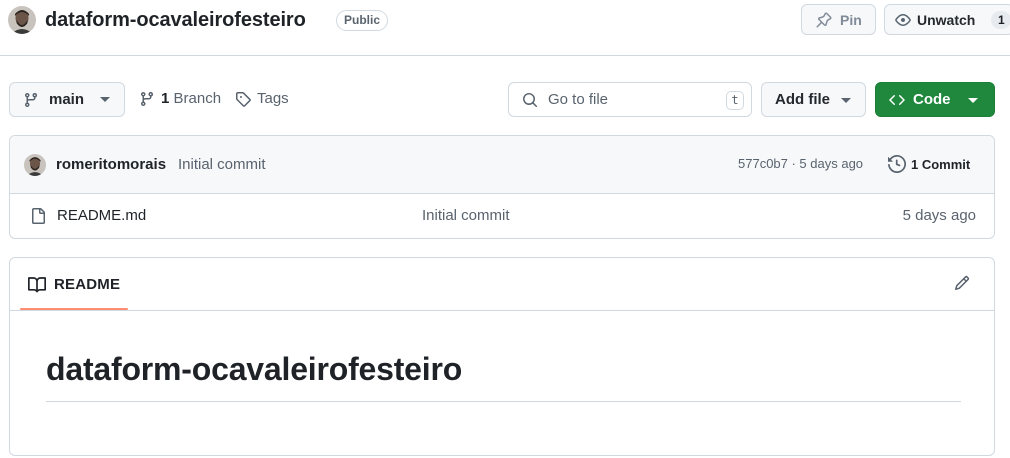 The height and width of the screenshot is (458, 1010). I want to click on file-icon, so click(38, 216).